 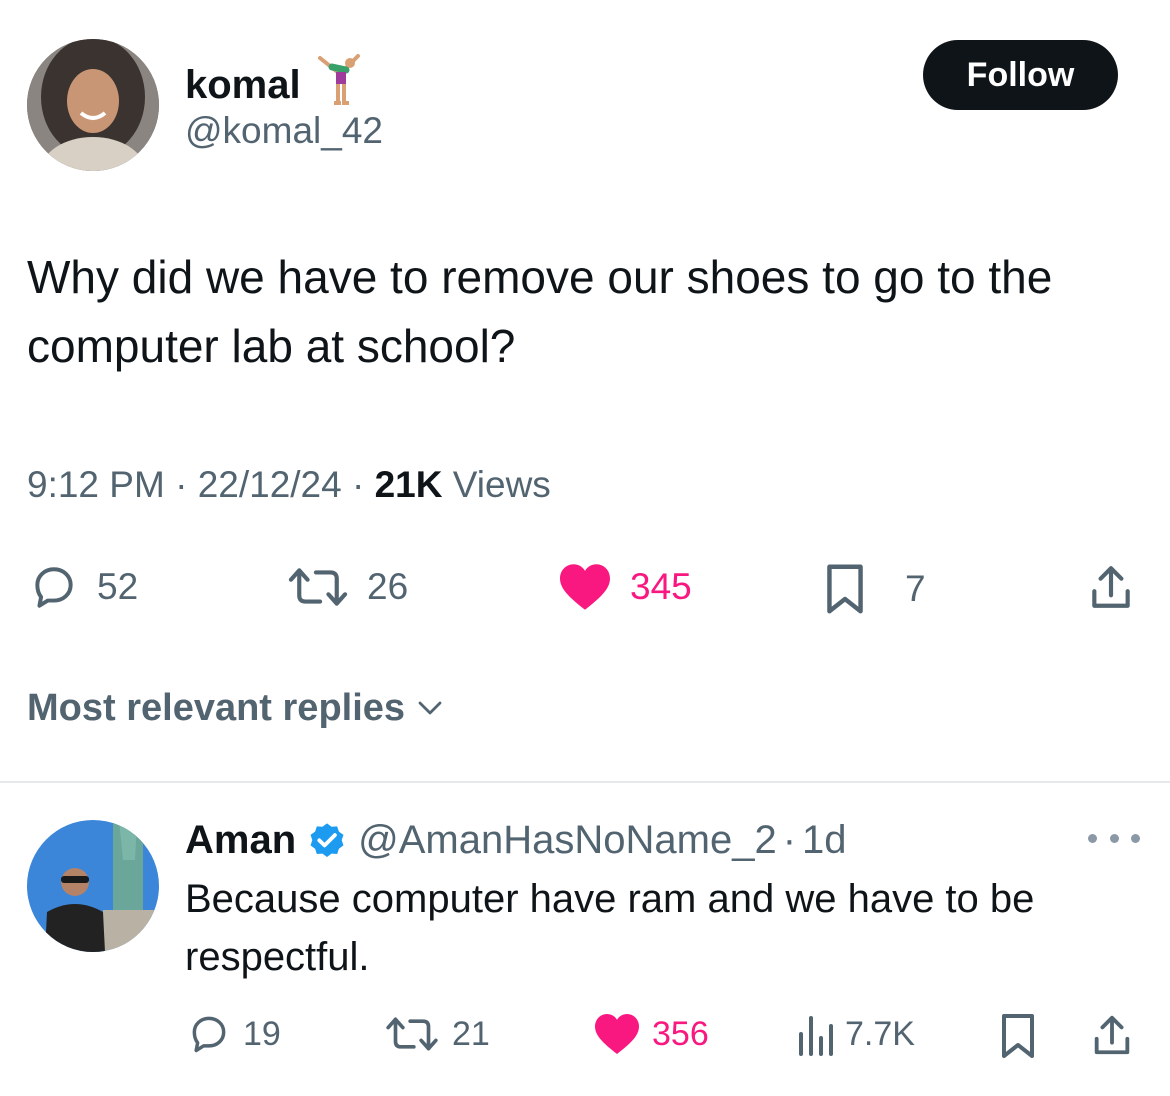 I want to click on reply-like-button: 356, so click(x=650, y=1034).